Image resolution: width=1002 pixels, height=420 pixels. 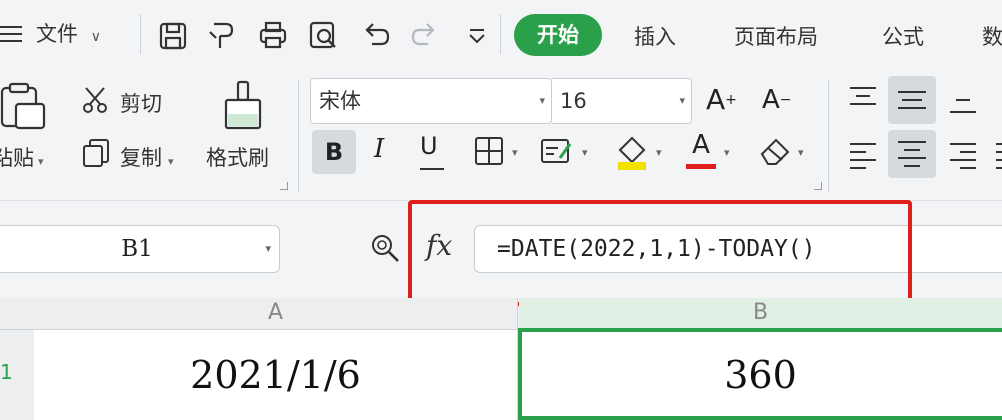 I want to click on redo-icon, so click(x=425, y=35).